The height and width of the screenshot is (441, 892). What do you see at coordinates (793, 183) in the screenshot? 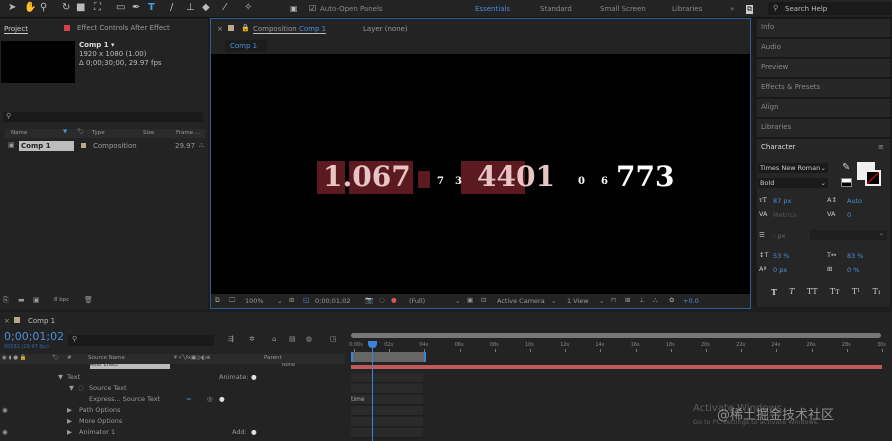
I see `font-style-select: Bold ⌄` at bounding box center [793, 183].